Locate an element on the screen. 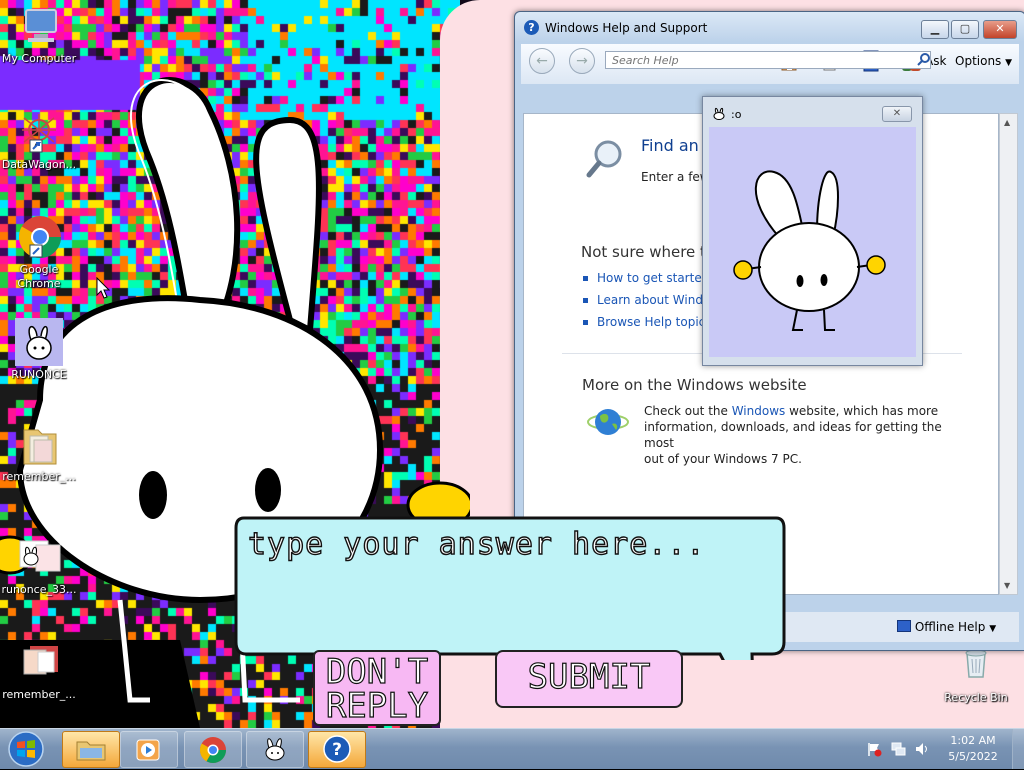 The image size is (1024, 770). dont-reply-line1: DON'T is located at coordinates (377, 672).